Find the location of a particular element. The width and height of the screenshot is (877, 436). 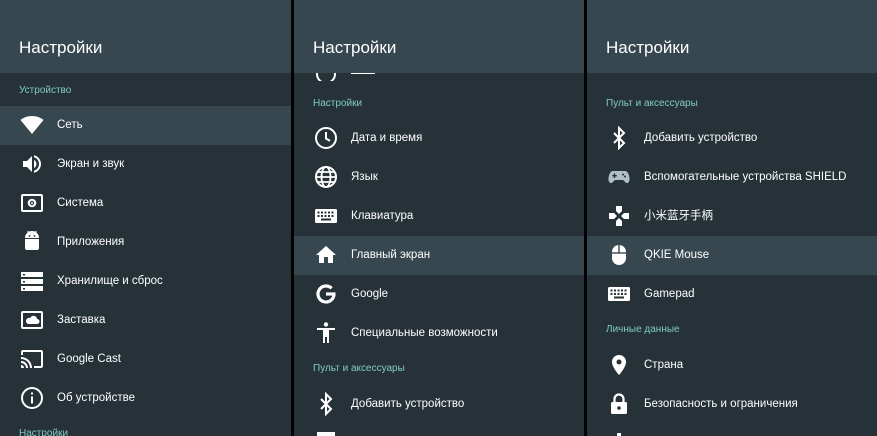

shield-controller-icon is located at coordinates (619, 177).